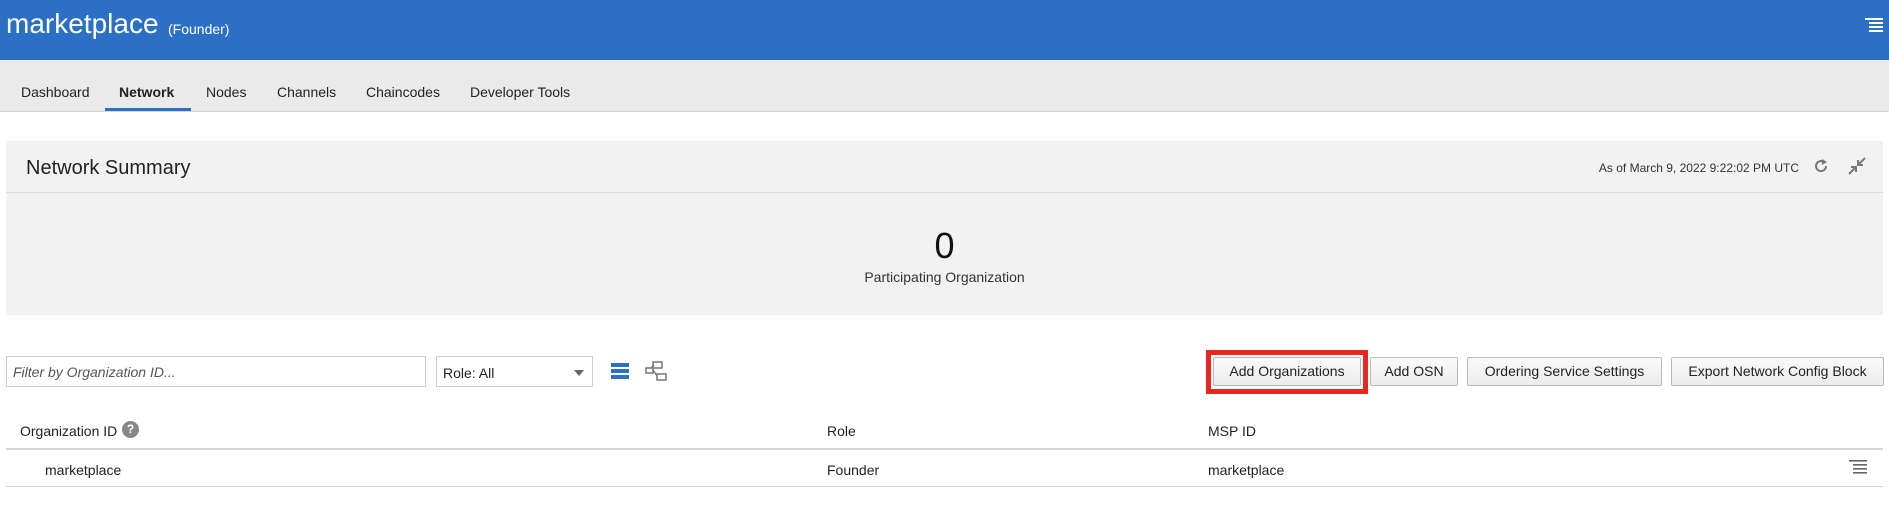 Image resolution: width=1889 pixels, height=526 pixels. I want to click on column-header-organization-id: Organization ID, so click(68, 431).